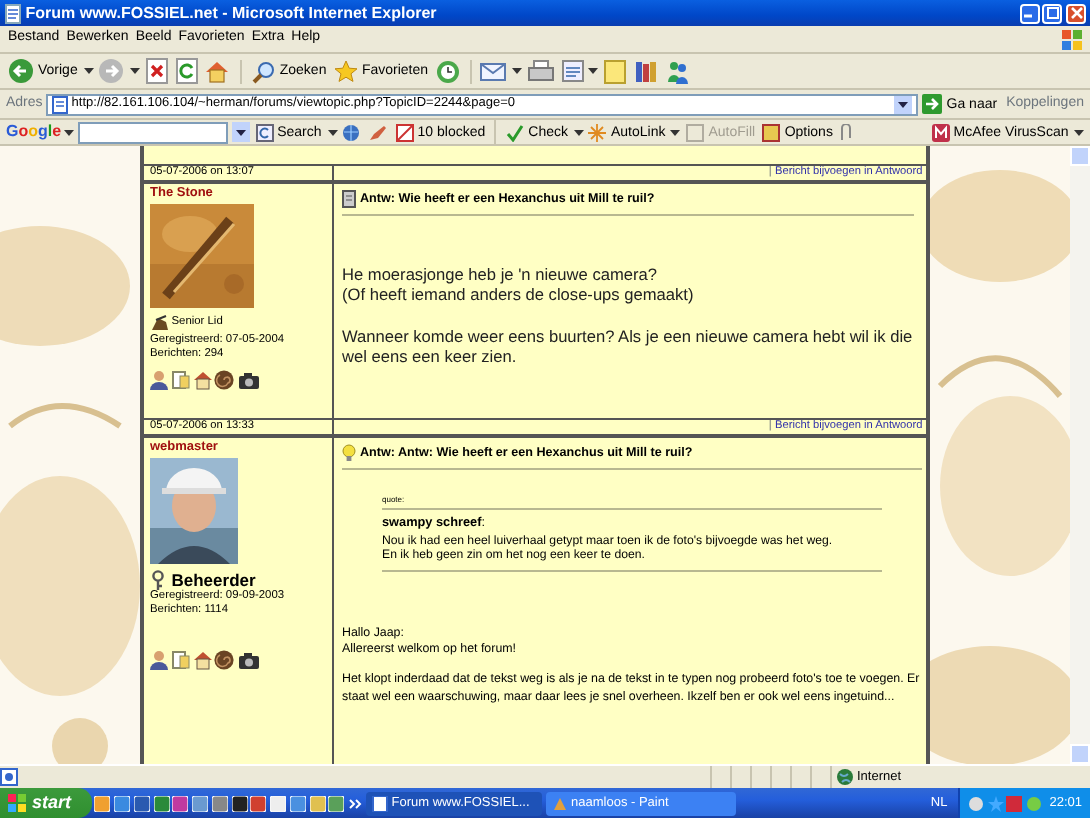 The width and height of the screenshot is (1090, 818). What do you see at coordinates (46, 803) in the screenshot?
I see `start-button: start` at bounding box center [46, 803].